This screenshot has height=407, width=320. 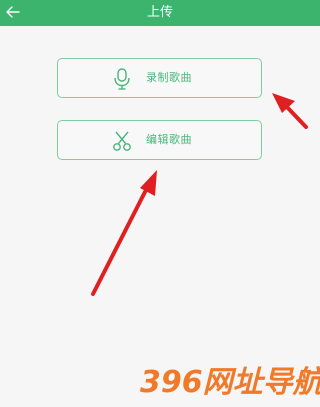 I want to click on annotation-arrow-record, so click(x=290, y=111).